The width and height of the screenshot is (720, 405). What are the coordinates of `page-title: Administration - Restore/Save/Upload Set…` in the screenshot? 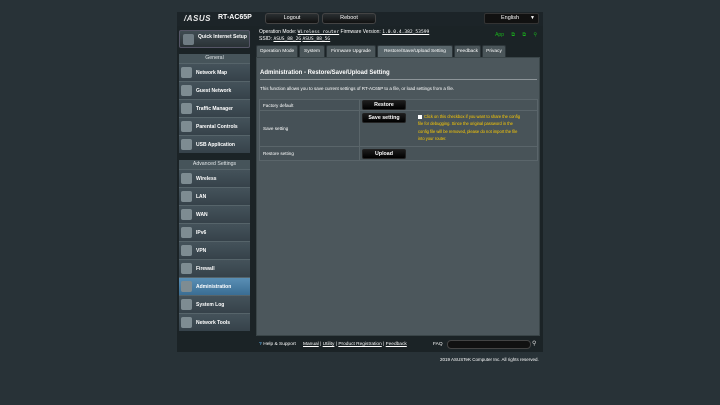 It's located at (325, 73).